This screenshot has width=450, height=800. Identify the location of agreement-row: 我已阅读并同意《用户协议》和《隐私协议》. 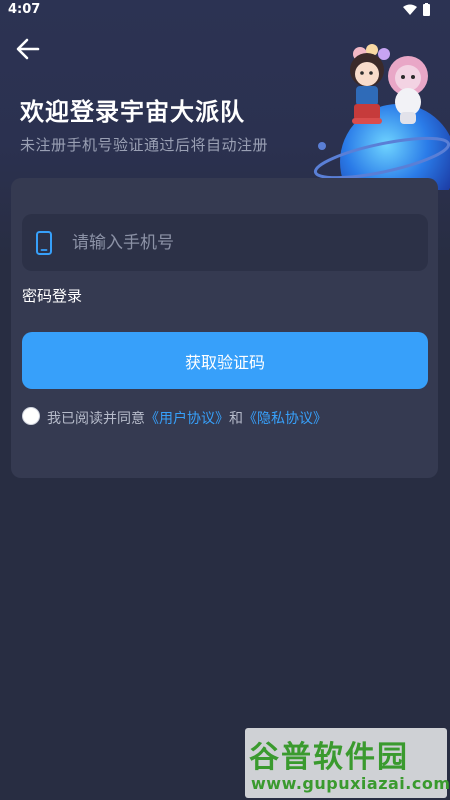
(222, 418).